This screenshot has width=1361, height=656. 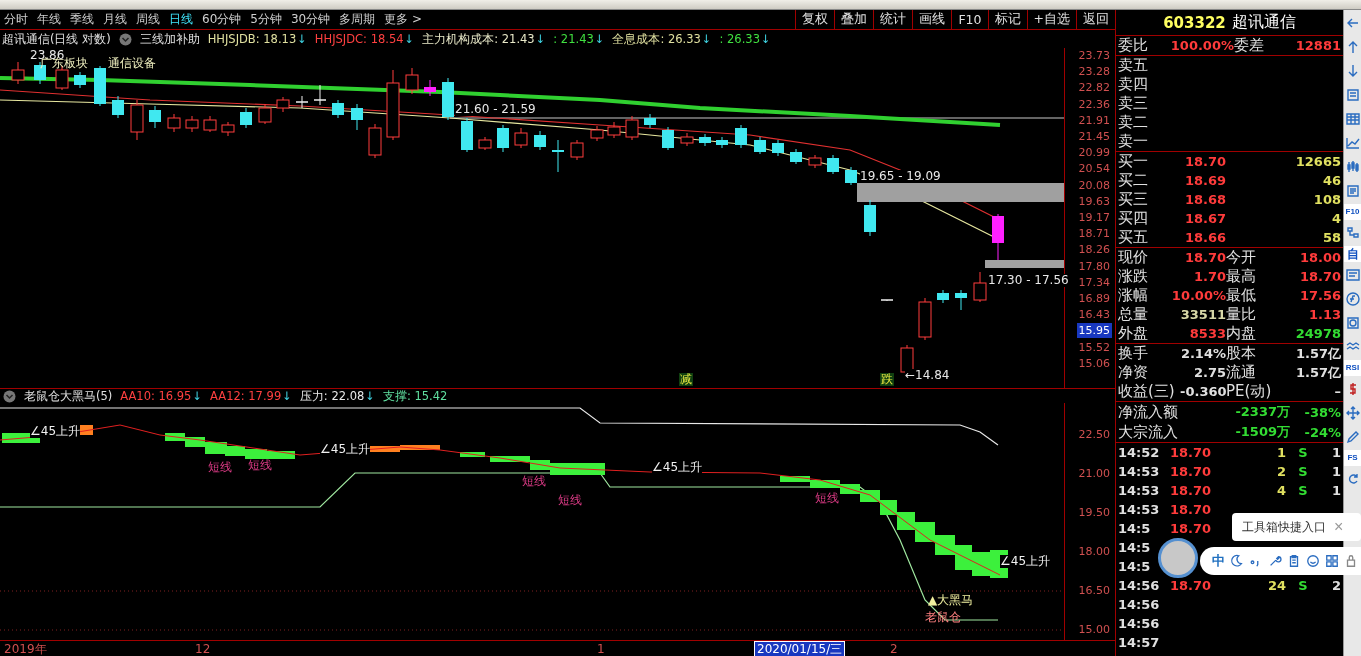 I want to click on tooltip-text: 工具箱快捷入口, so click(x=1284, y=527).